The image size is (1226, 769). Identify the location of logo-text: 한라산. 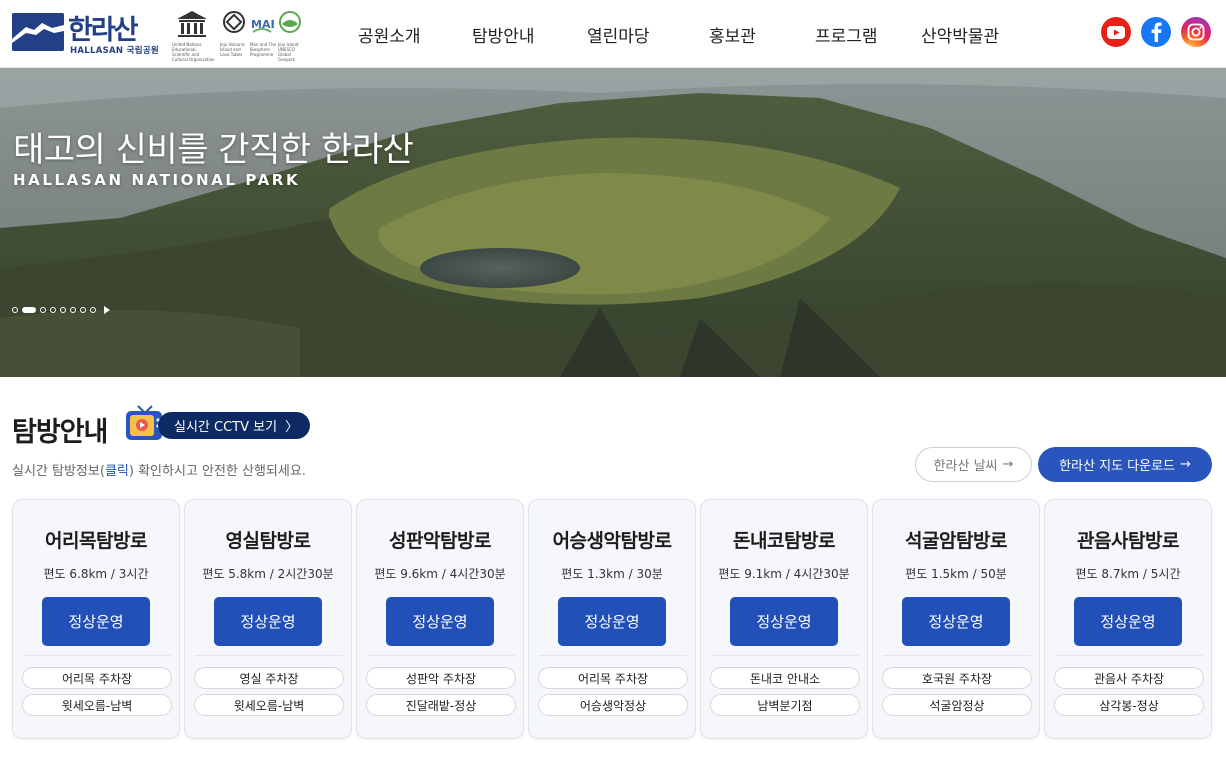
(103, 30).